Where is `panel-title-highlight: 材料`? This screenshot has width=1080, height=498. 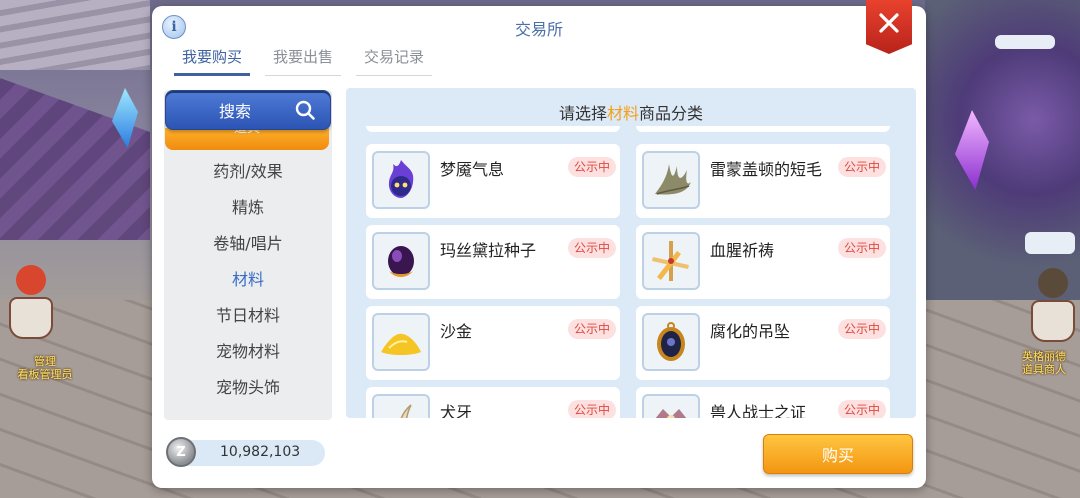
panel-title-highlight: 材料 is located at coordinates (622, 113).